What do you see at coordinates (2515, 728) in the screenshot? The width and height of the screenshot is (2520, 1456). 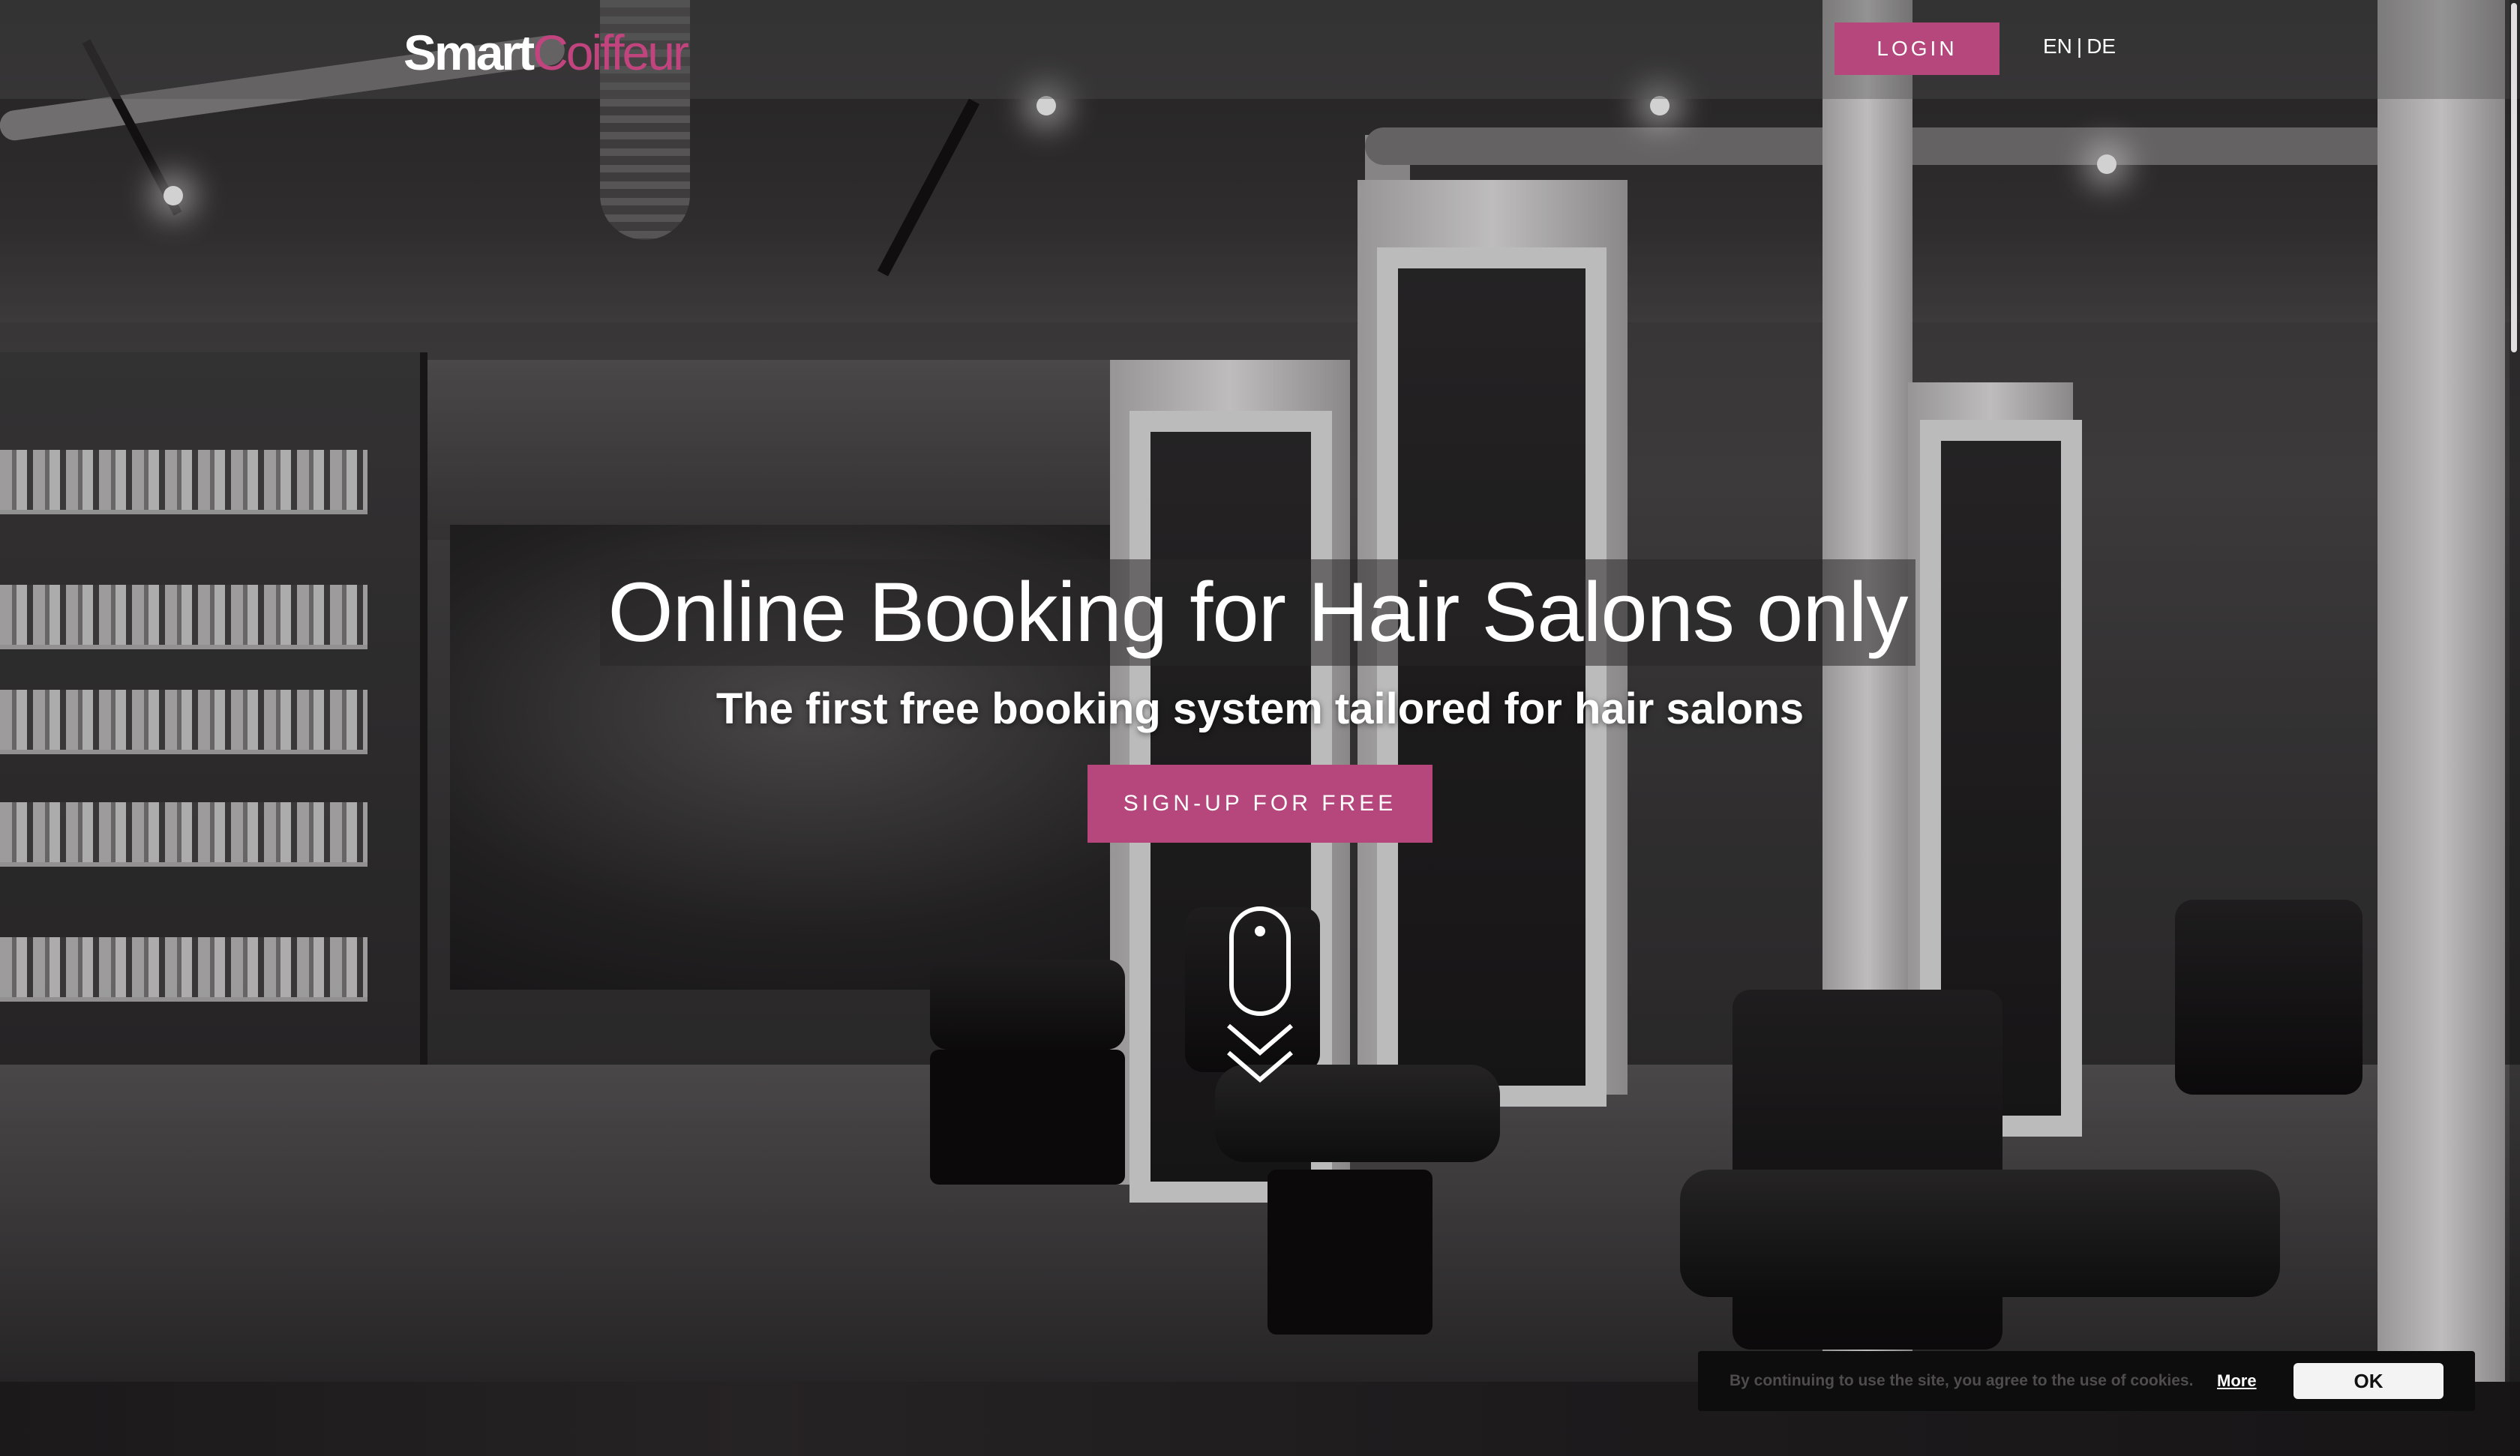 I see `page-scrollbar` at bounding box center [2515, 728].